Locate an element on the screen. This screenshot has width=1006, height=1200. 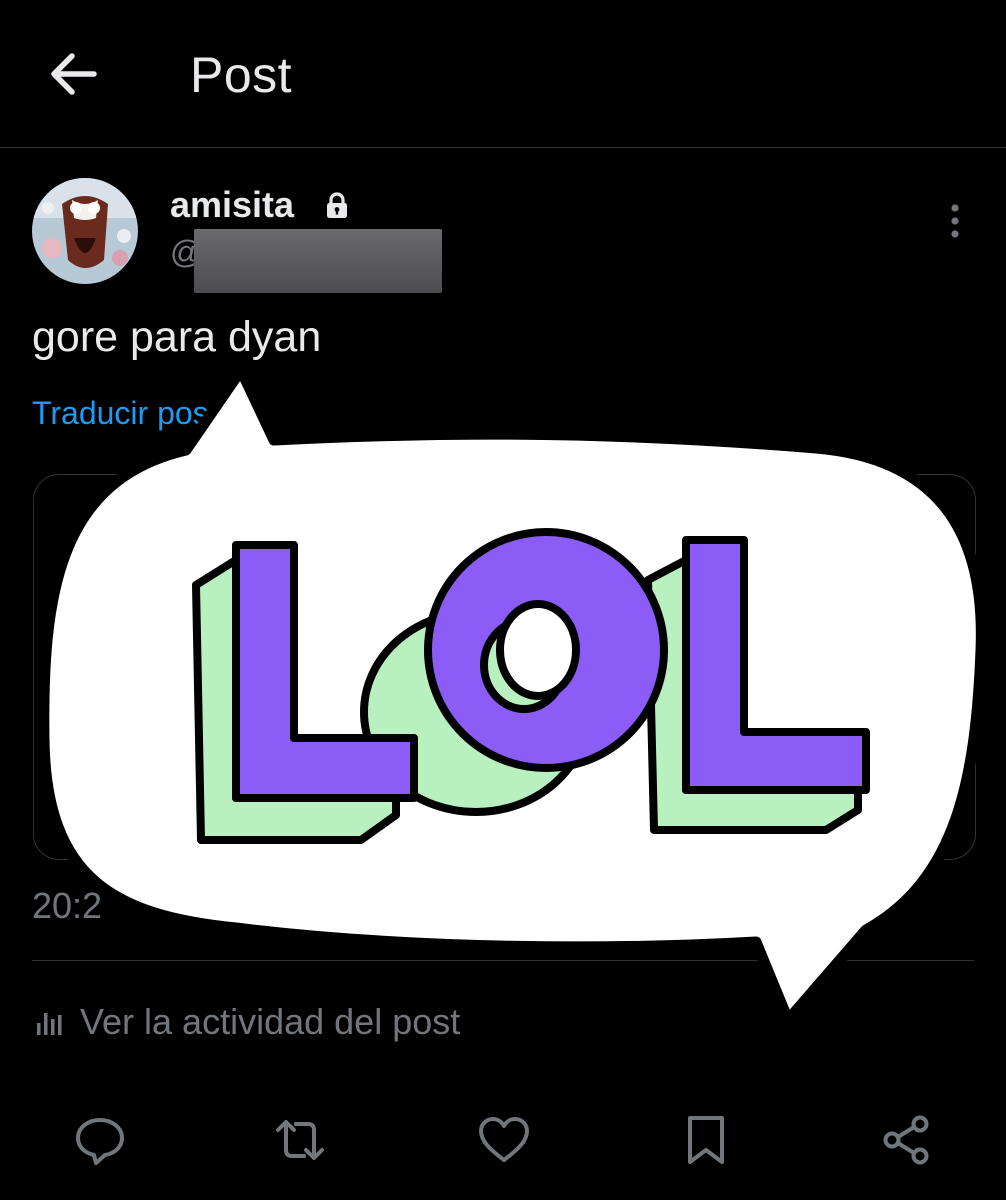
more-vertical-icon is located at coordinates (955, 221).